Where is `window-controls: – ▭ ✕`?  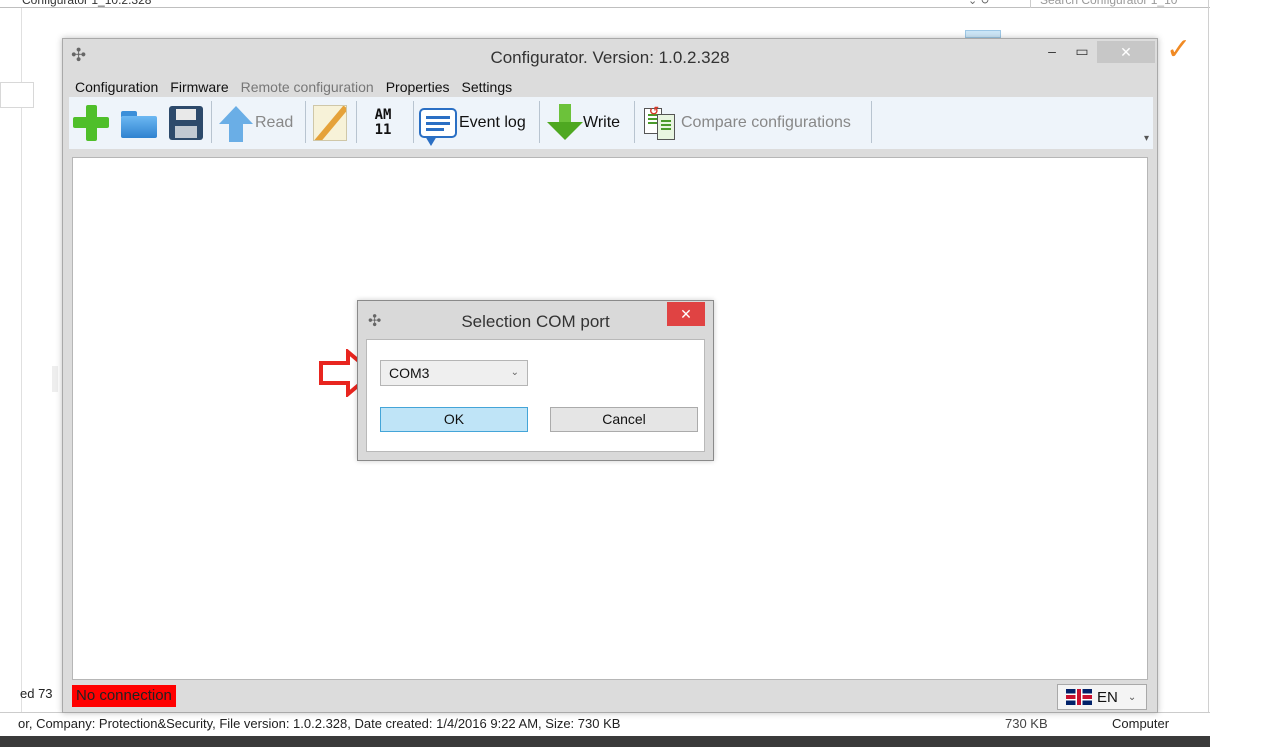 window-controls: – ▭ ✕ is located at coordinates (1096, 52).